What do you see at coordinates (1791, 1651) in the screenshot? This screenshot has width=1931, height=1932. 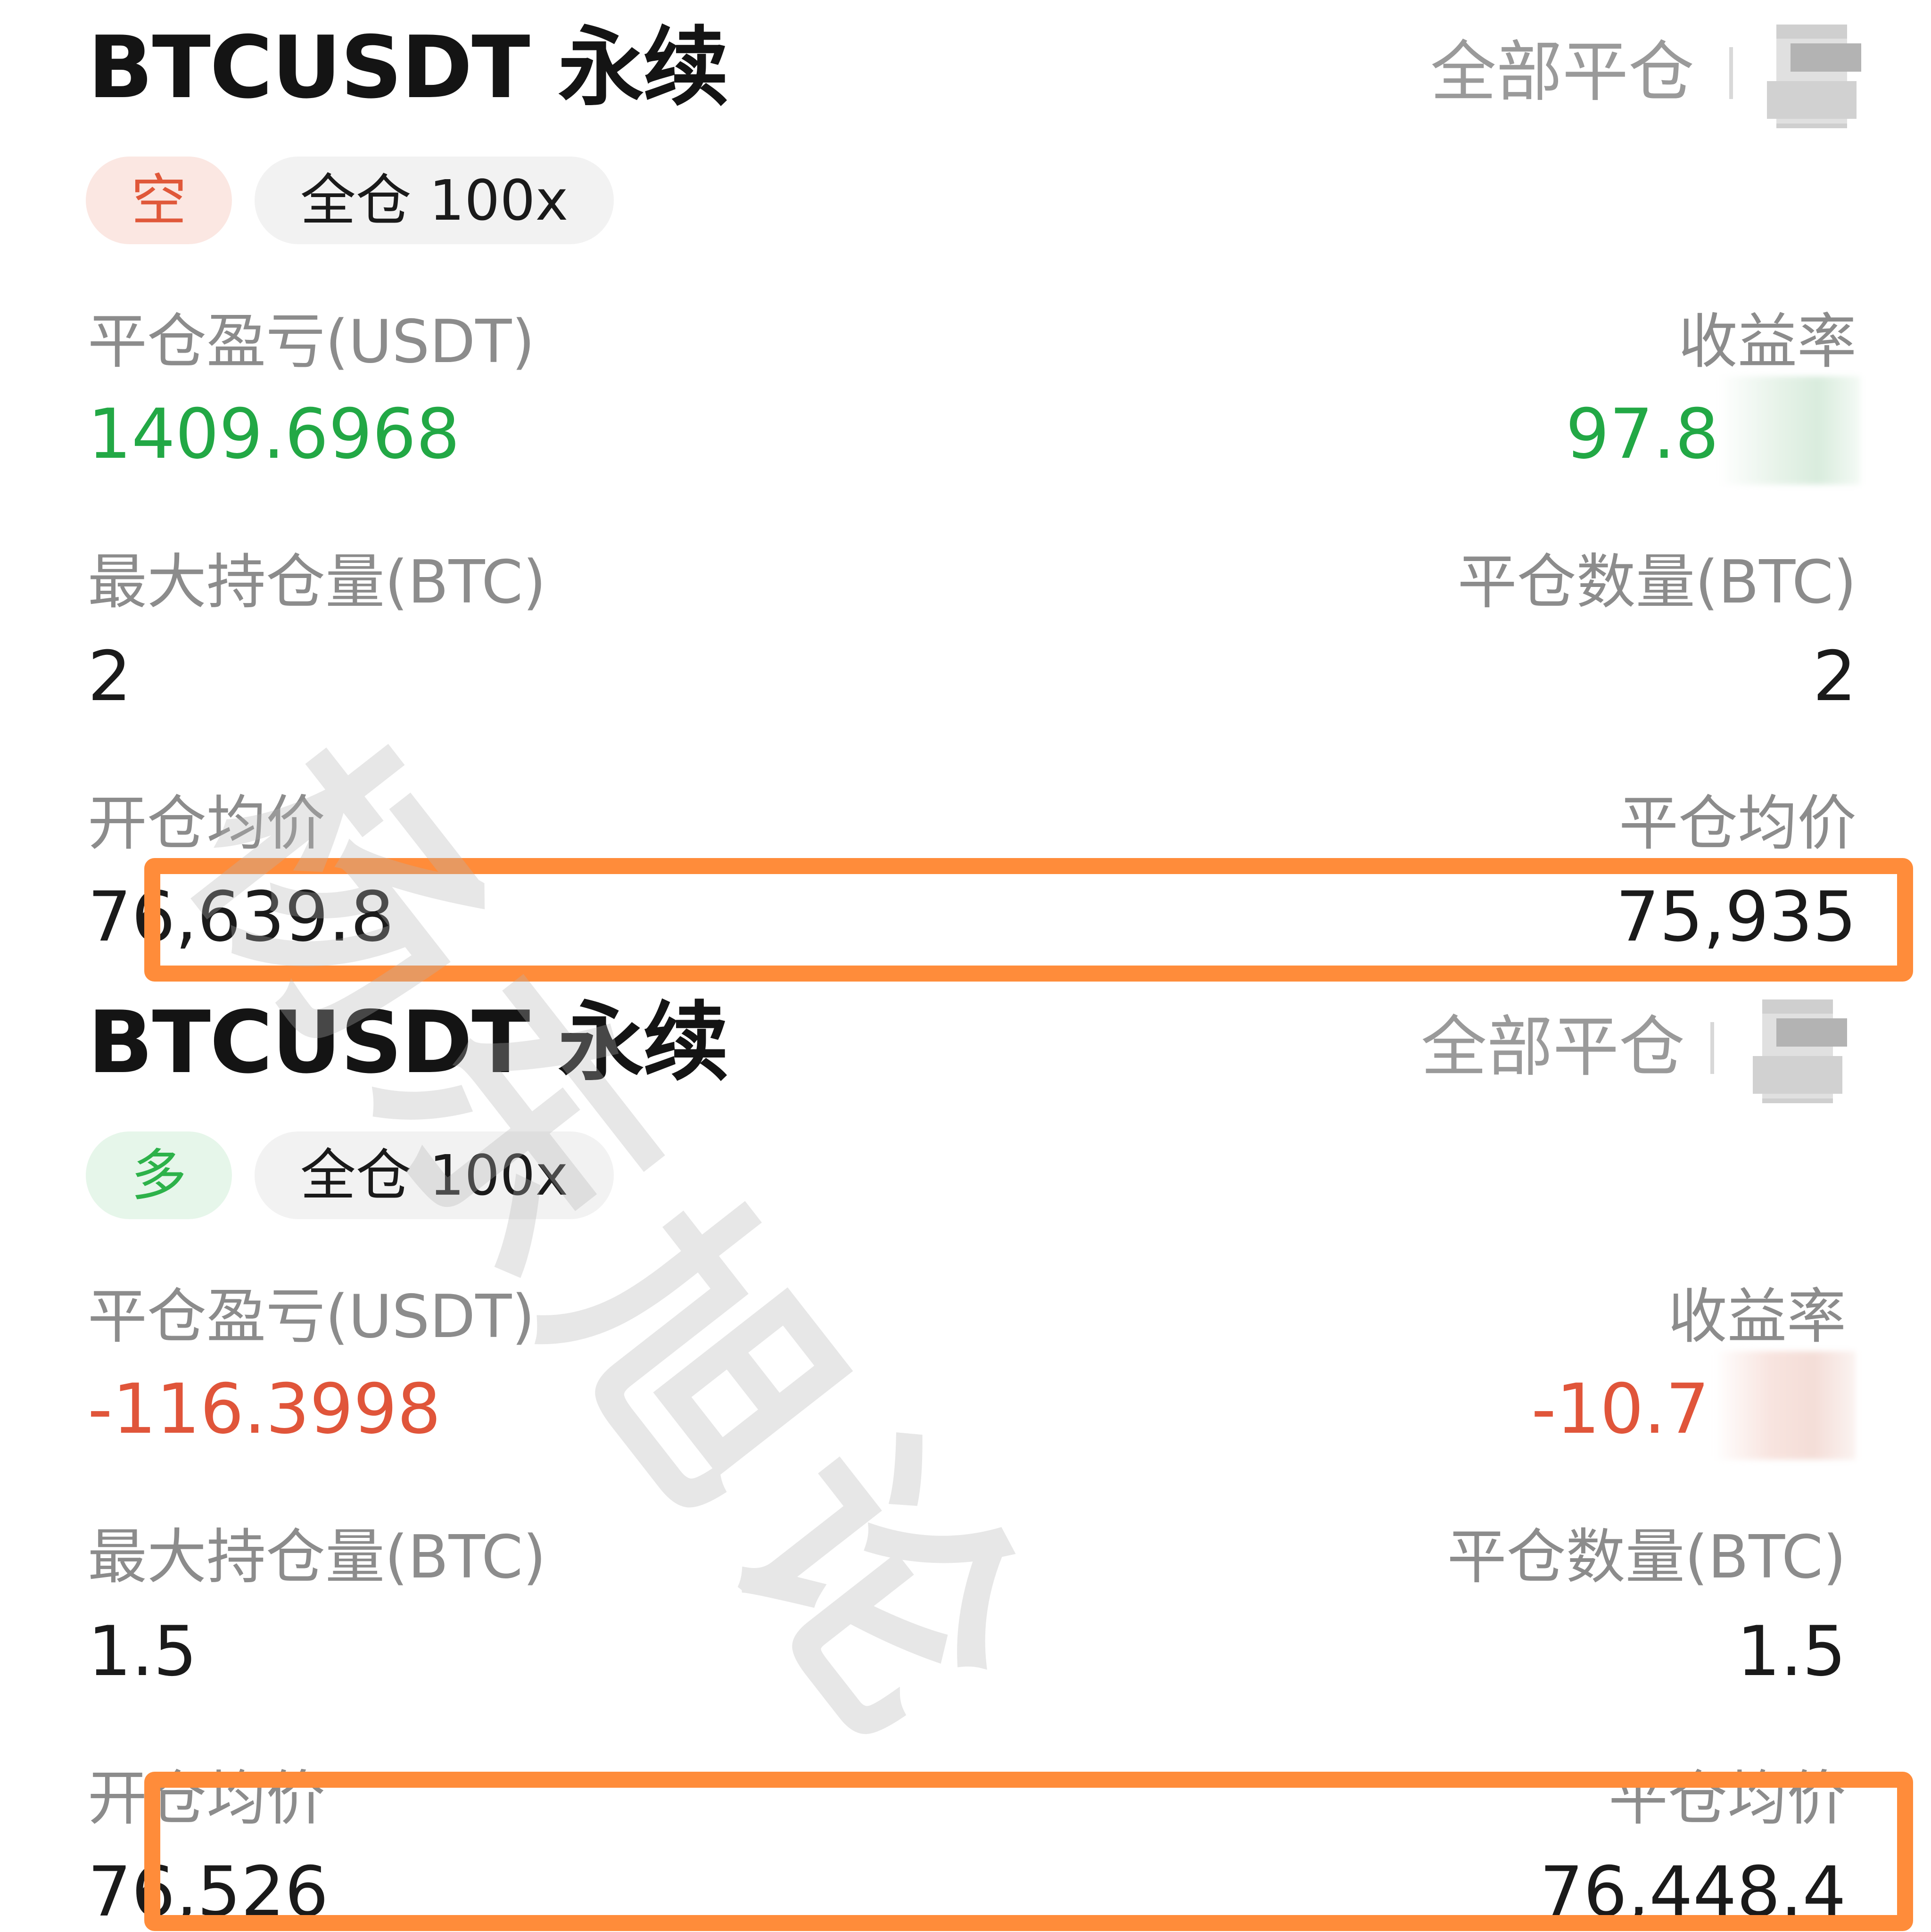 I see `closed-qty-value: 1.5` at bounding box center [1791, 1651].